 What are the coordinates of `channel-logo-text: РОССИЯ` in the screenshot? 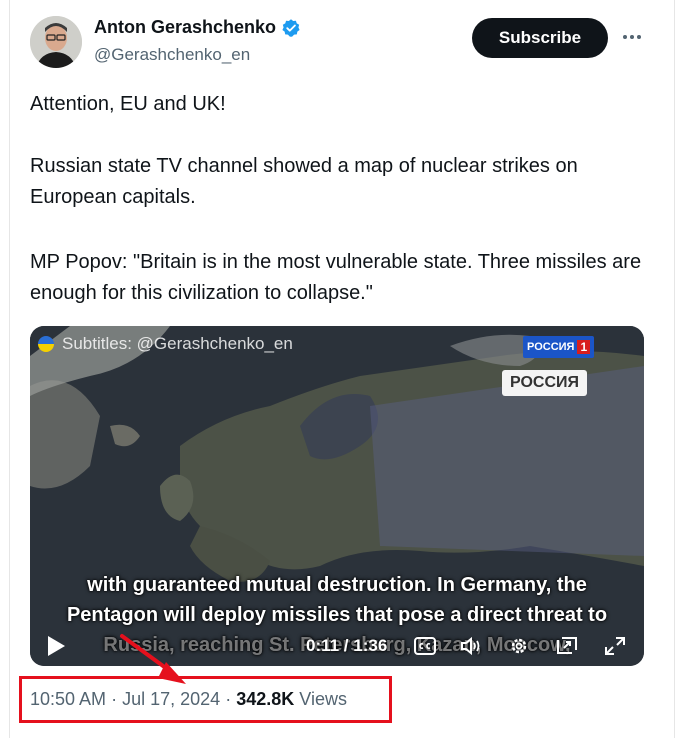 It's located at (551, 347).